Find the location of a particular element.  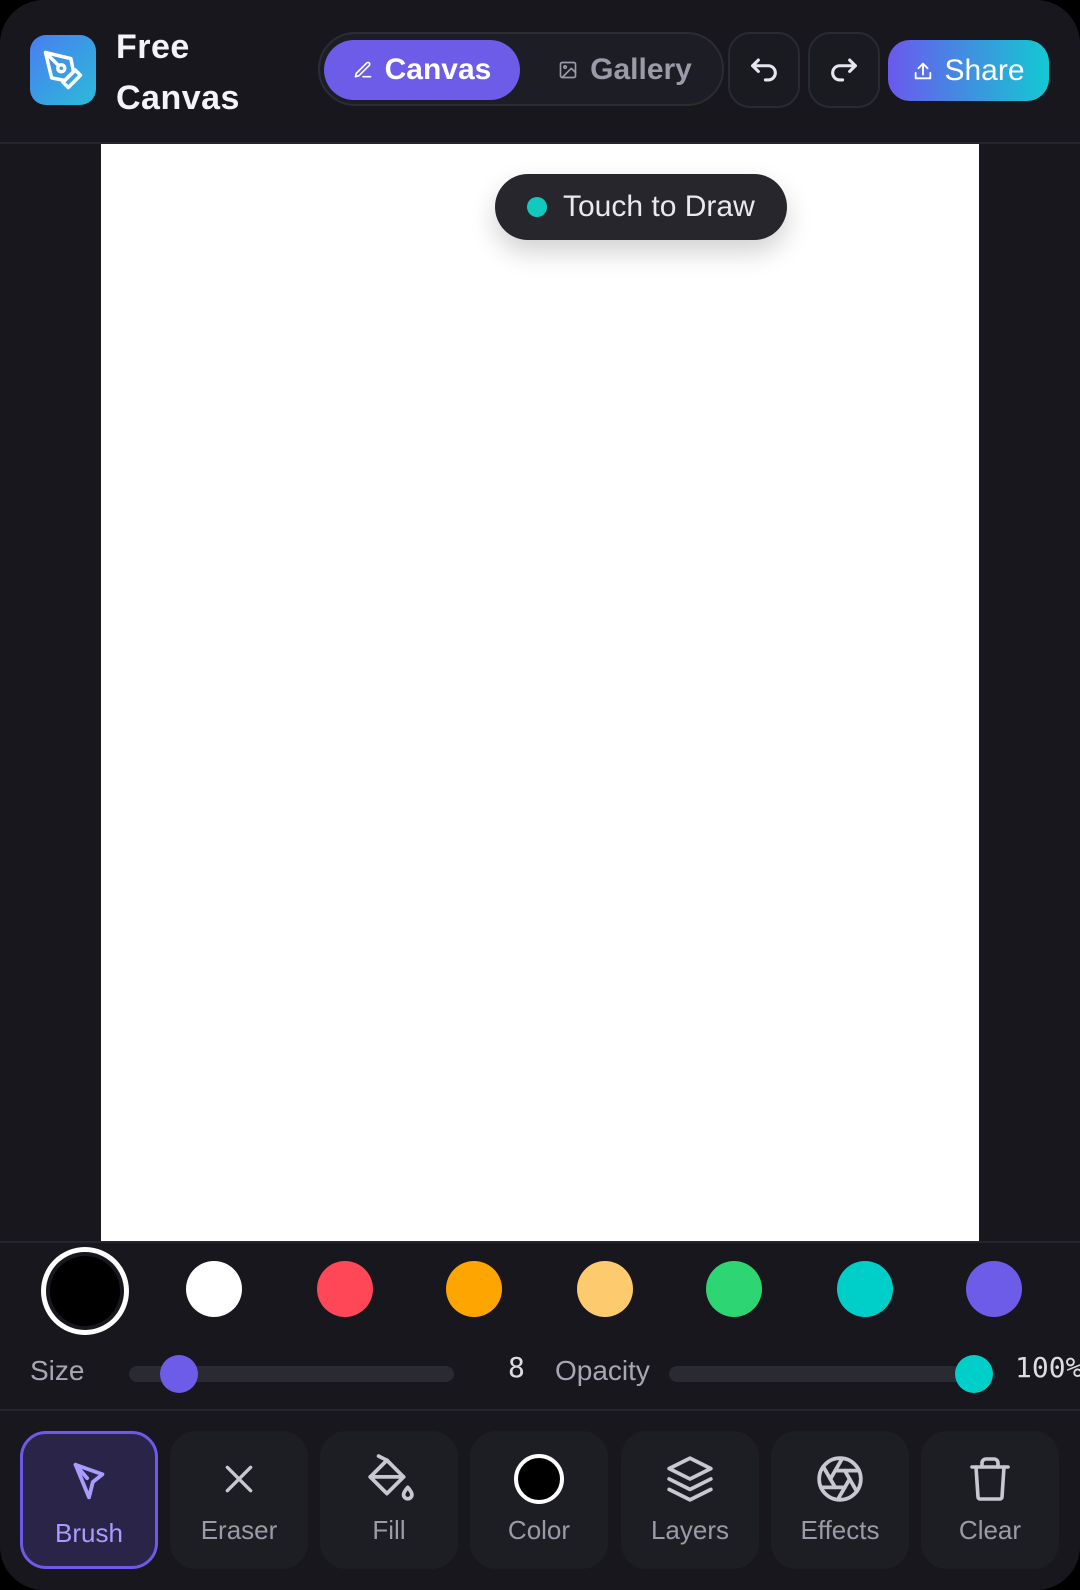

tab-canvas: Canvas is located at coordinates (422, 70).